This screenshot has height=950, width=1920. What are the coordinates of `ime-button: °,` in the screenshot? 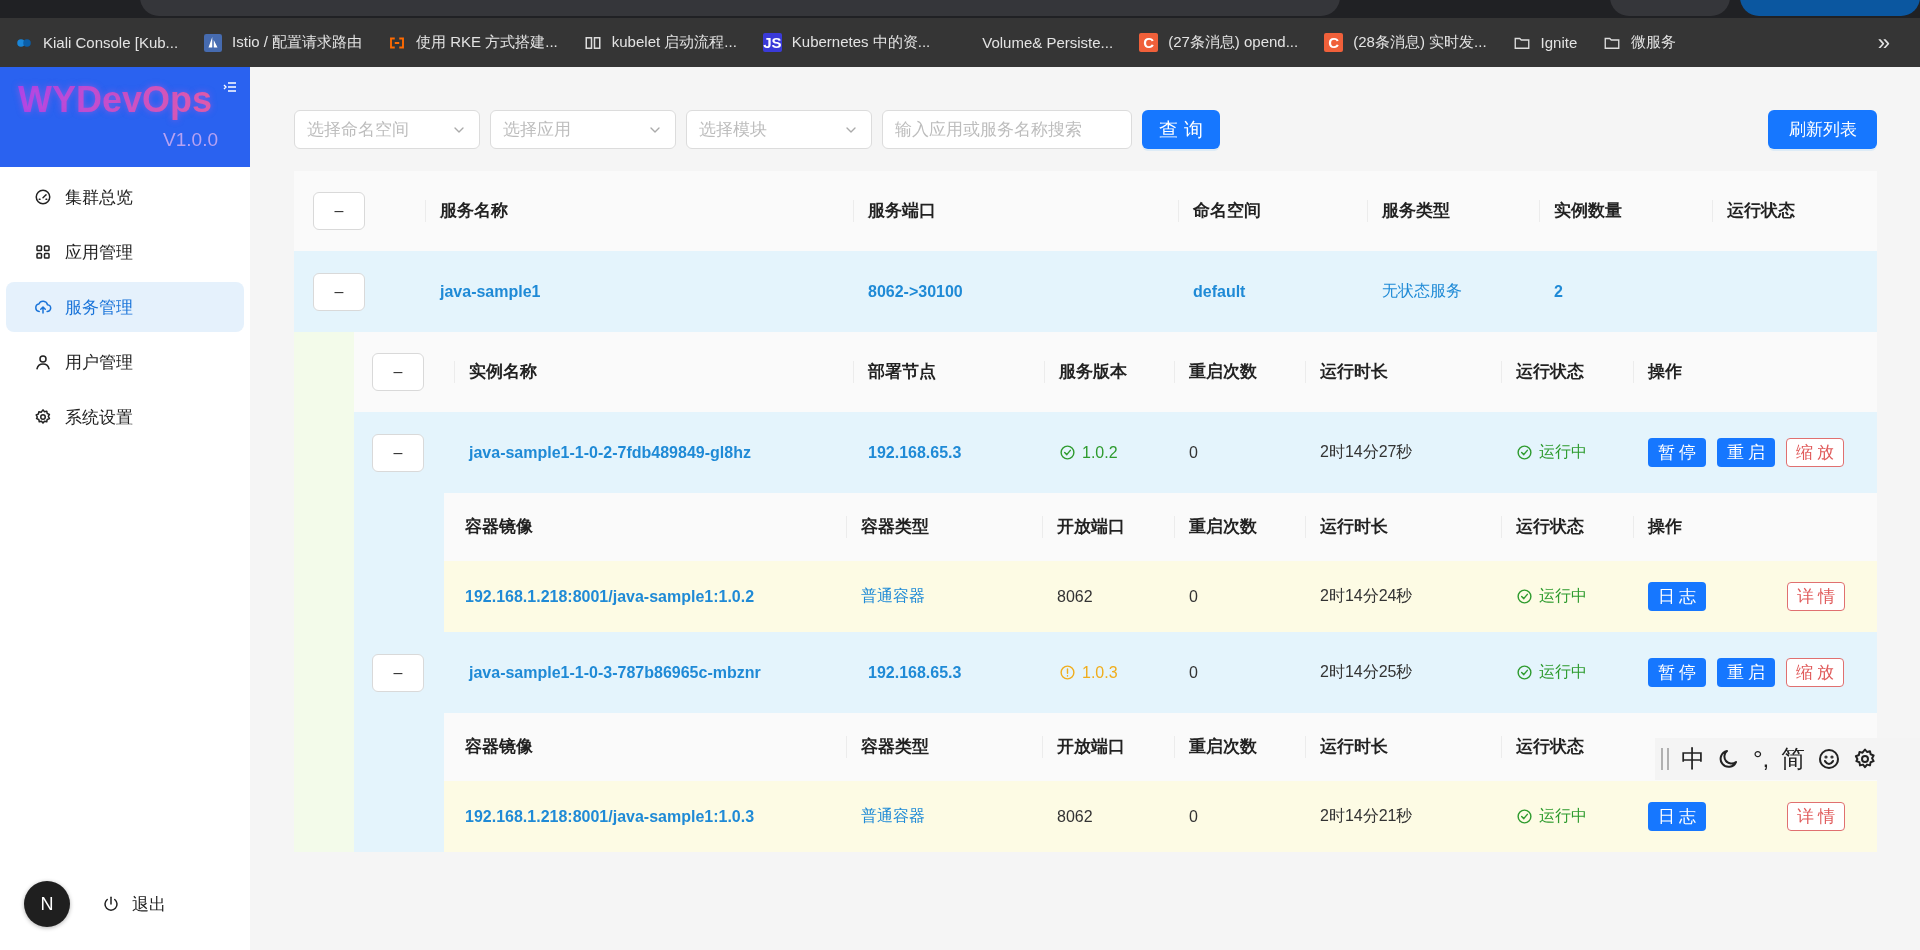 It's located at (1761, 759).